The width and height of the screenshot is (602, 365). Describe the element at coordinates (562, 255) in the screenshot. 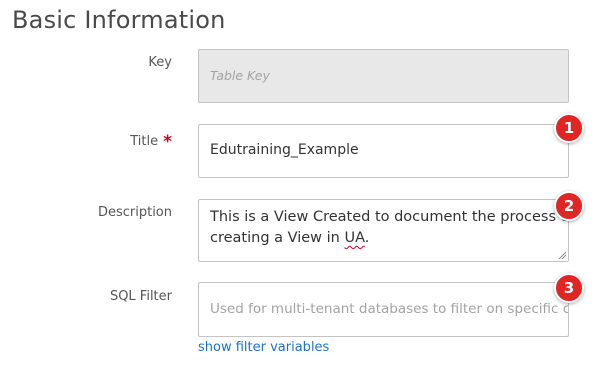

I see `resize-handle-icon` at that location.